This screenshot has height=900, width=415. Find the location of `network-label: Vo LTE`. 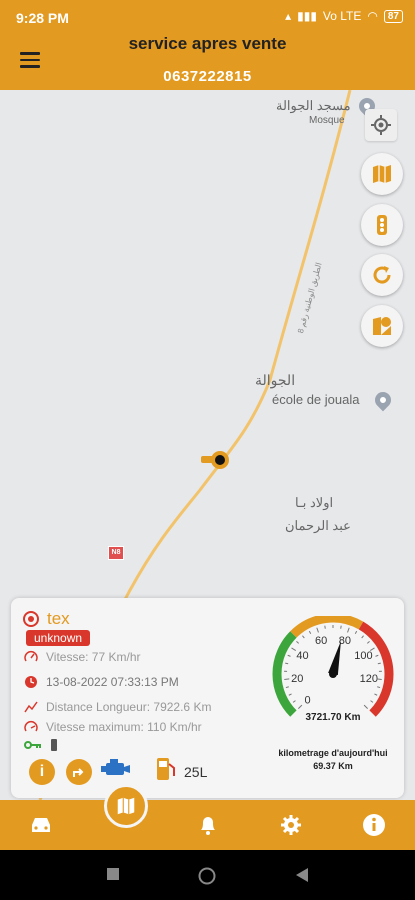

network-label: Vo LTE is located at coordinates (342, 16).